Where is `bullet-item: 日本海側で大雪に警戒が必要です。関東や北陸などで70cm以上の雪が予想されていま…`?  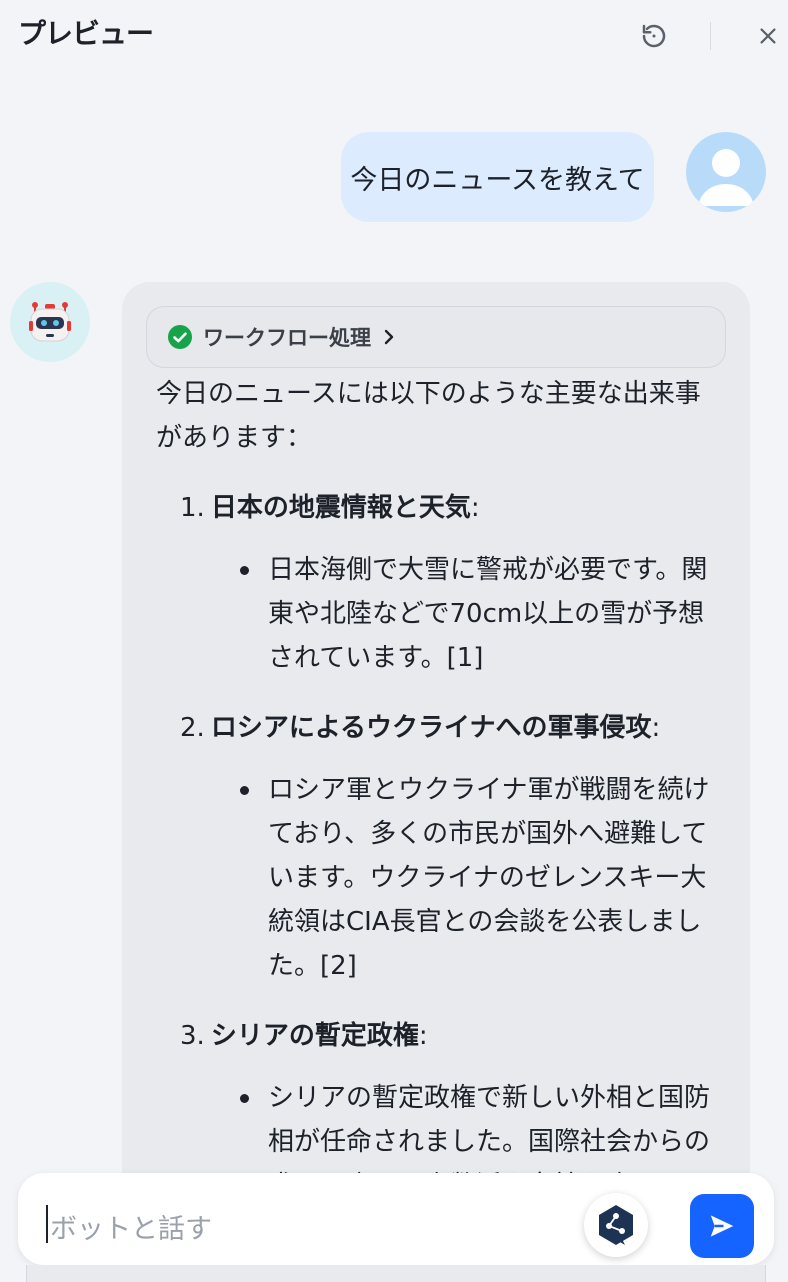
bullet-item: 日本海側で大雪に警戒が必要です。関東や北陸などで70cm以上の雪が予想されていま… is located at coordinates (441, 614).